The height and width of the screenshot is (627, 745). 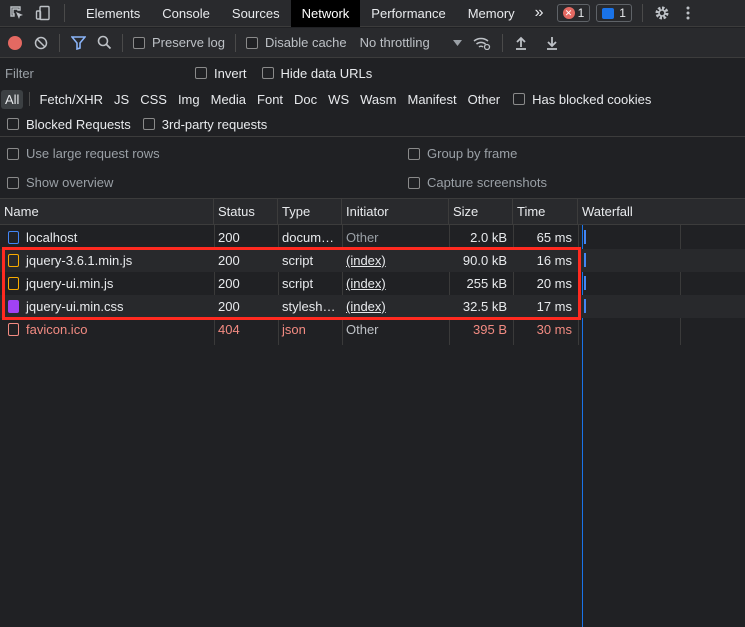 I want to click on show-overview-label: Show overview, so click(x=70, y=182).